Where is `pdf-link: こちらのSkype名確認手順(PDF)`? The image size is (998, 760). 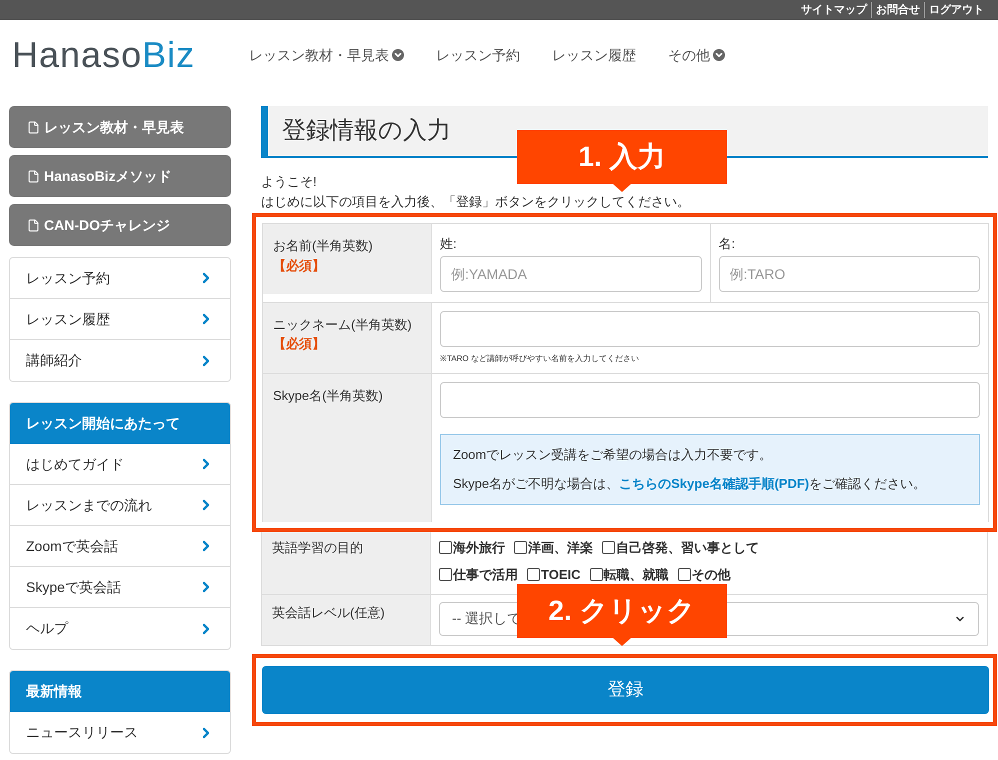
pdf-link: こちらのSkype名確認手順(PDF) is located at coordinates (714, 483).